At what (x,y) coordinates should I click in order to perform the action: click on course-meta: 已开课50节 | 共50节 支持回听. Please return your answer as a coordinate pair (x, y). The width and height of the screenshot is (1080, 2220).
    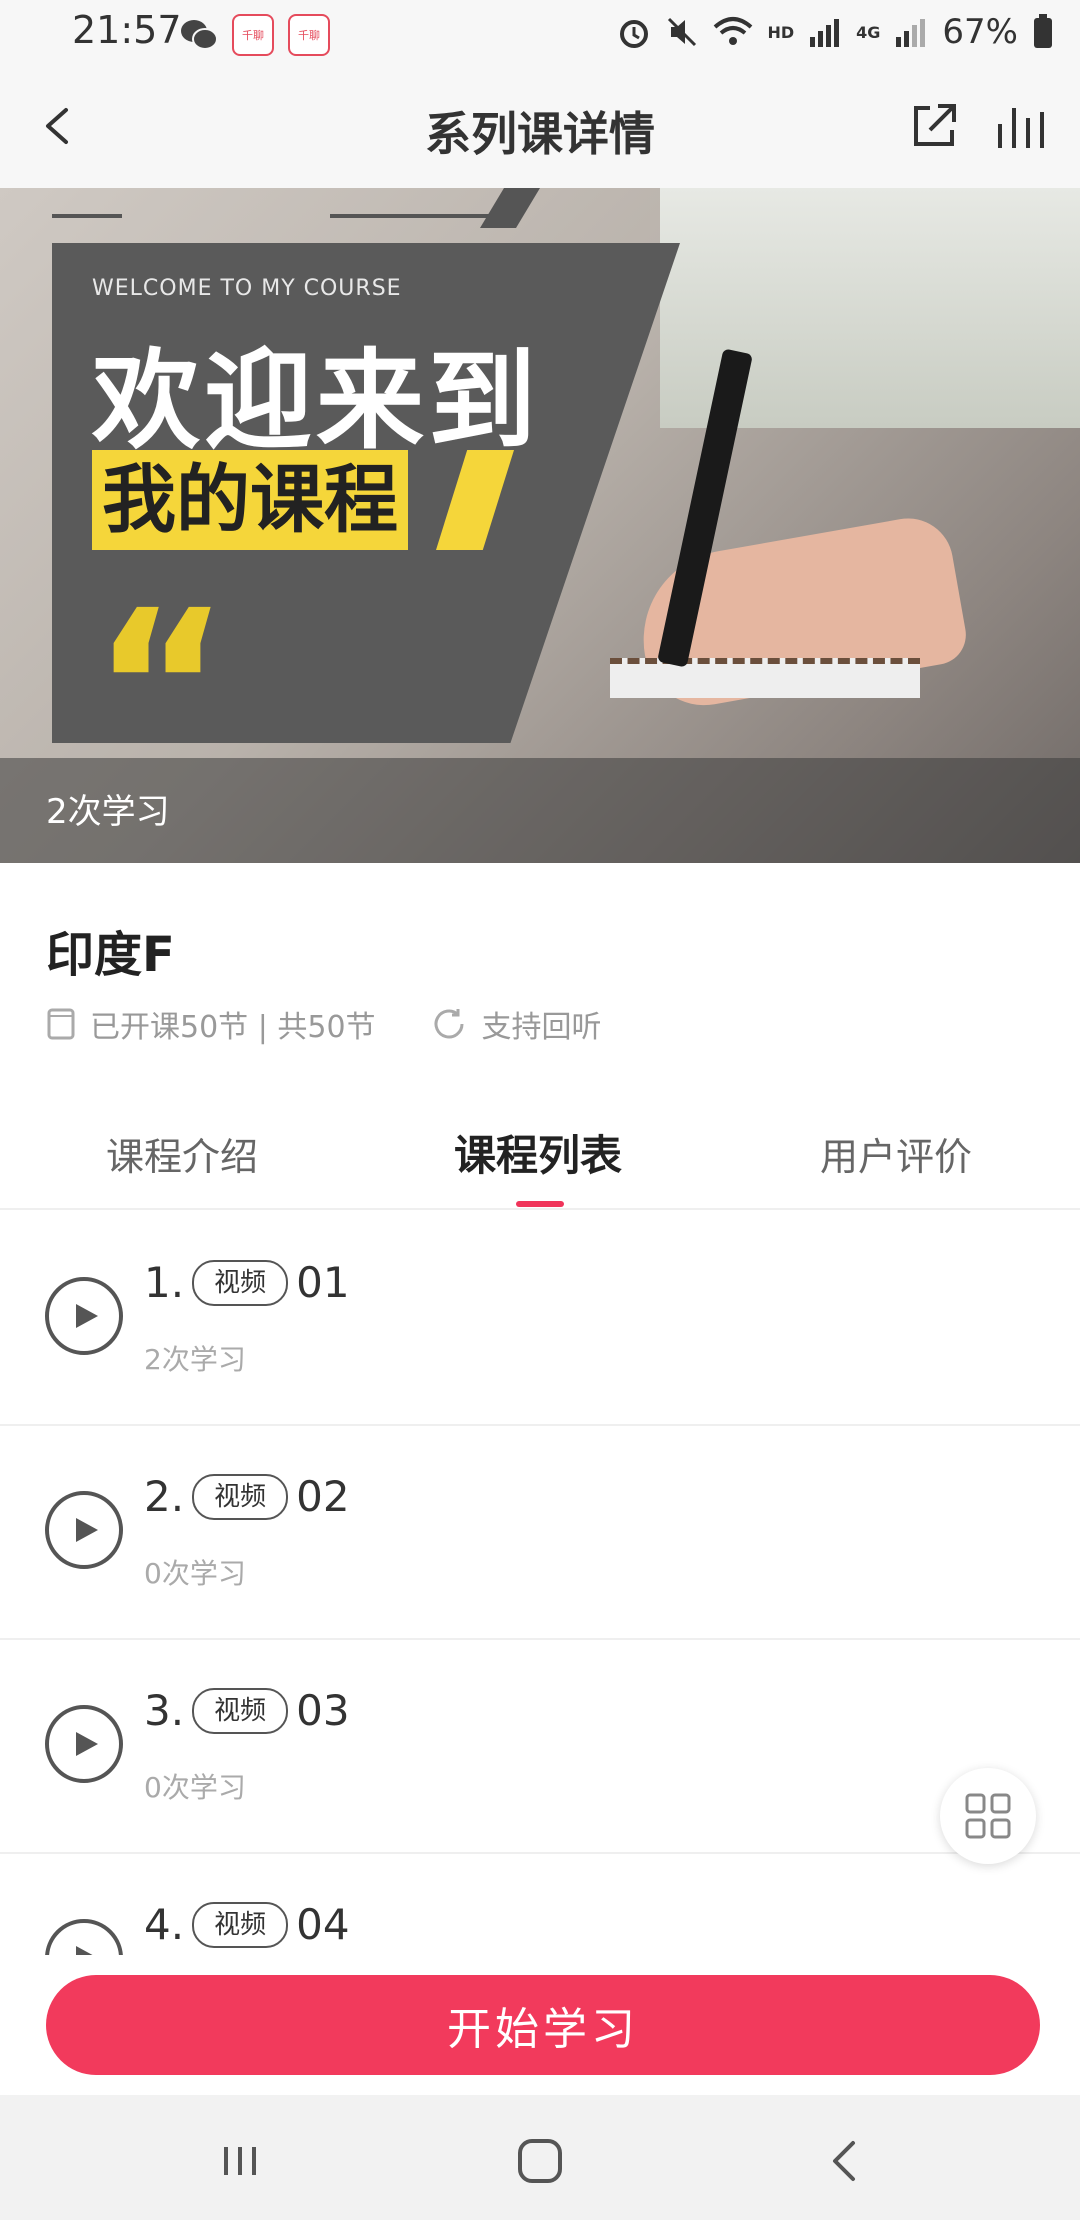
    Looking at the image, I should click on (324, 1024).